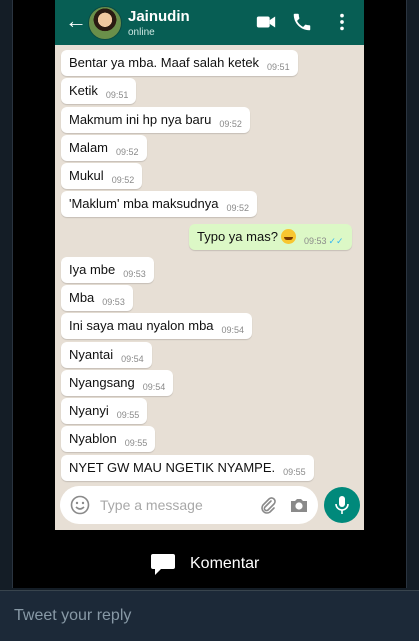 This screenshot has width=419, height=641. I want to click on message-text: Ini saya mau nyalon mba, so click(141, 325).